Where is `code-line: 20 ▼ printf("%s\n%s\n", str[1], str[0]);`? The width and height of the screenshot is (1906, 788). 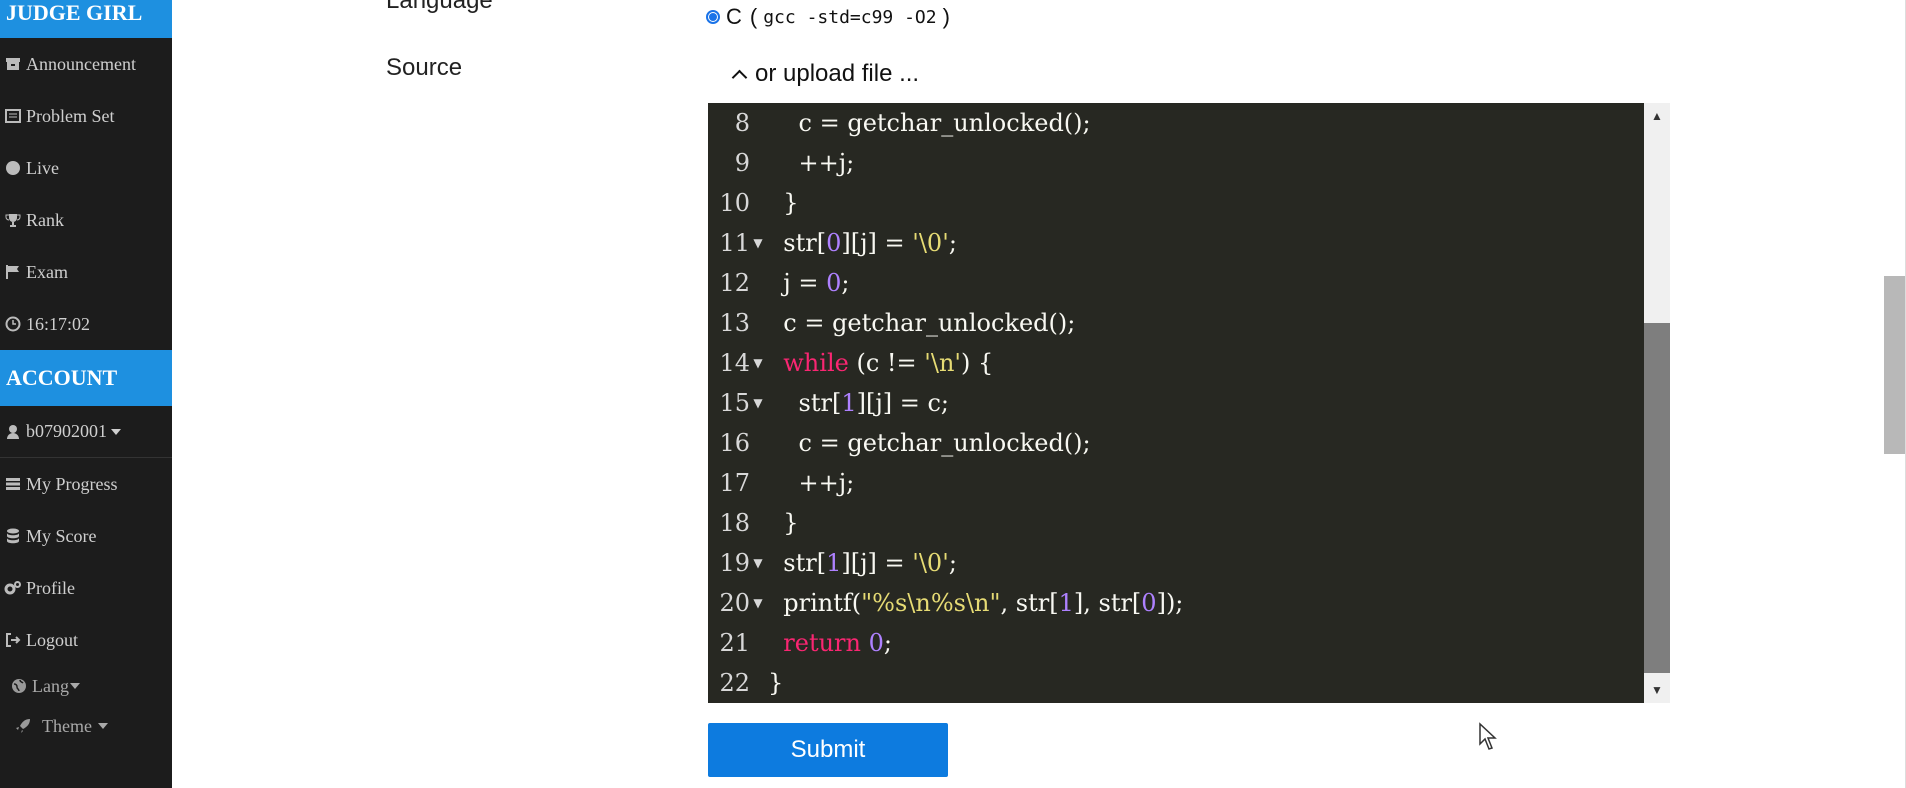
code-line: 20 ▼ printf("%s\n%s\n", str[1], str[0]); is located at coordinates (1176, 603).